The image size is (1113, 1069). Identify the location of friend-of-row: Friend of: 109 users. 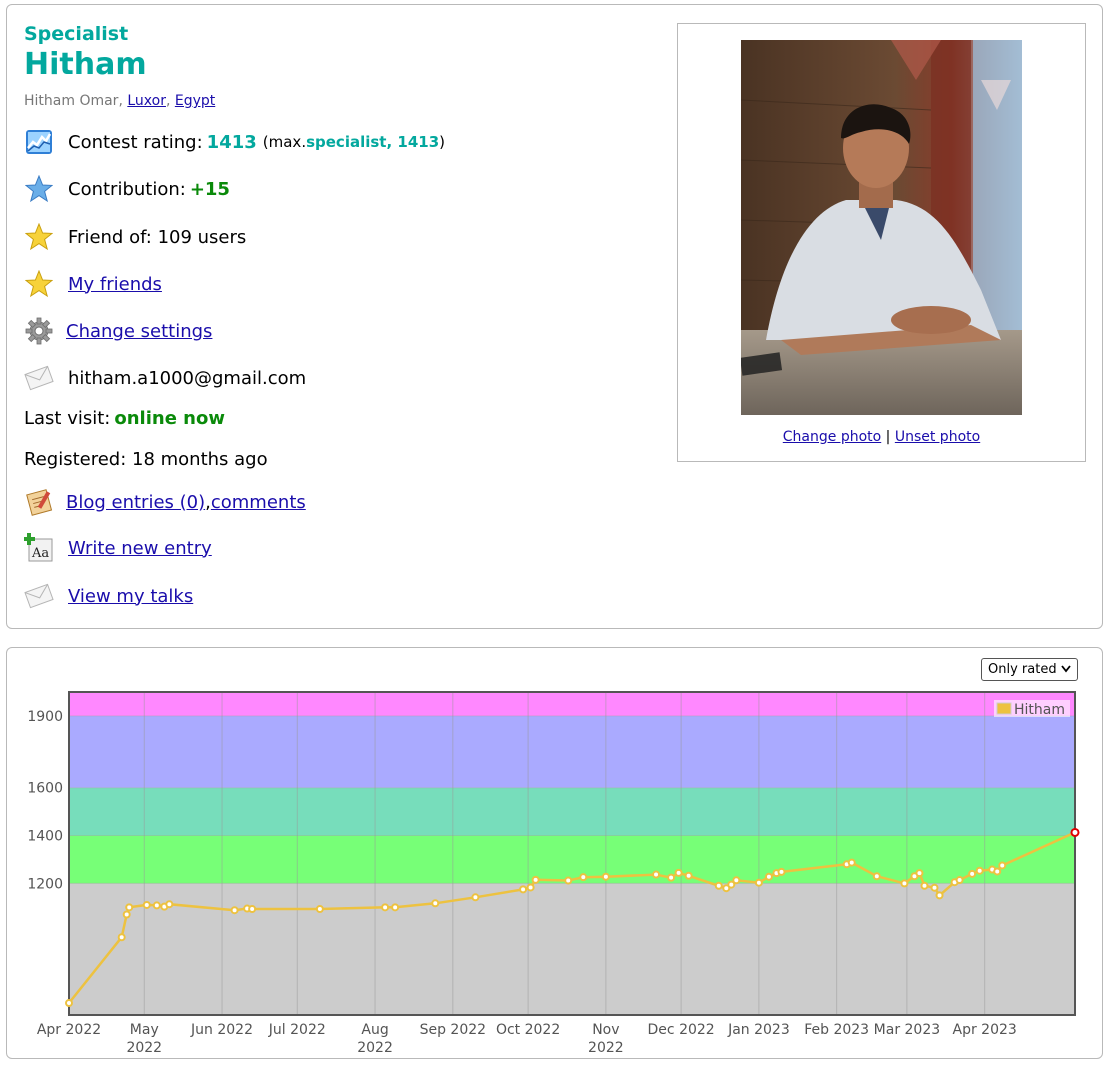
(135, 237).